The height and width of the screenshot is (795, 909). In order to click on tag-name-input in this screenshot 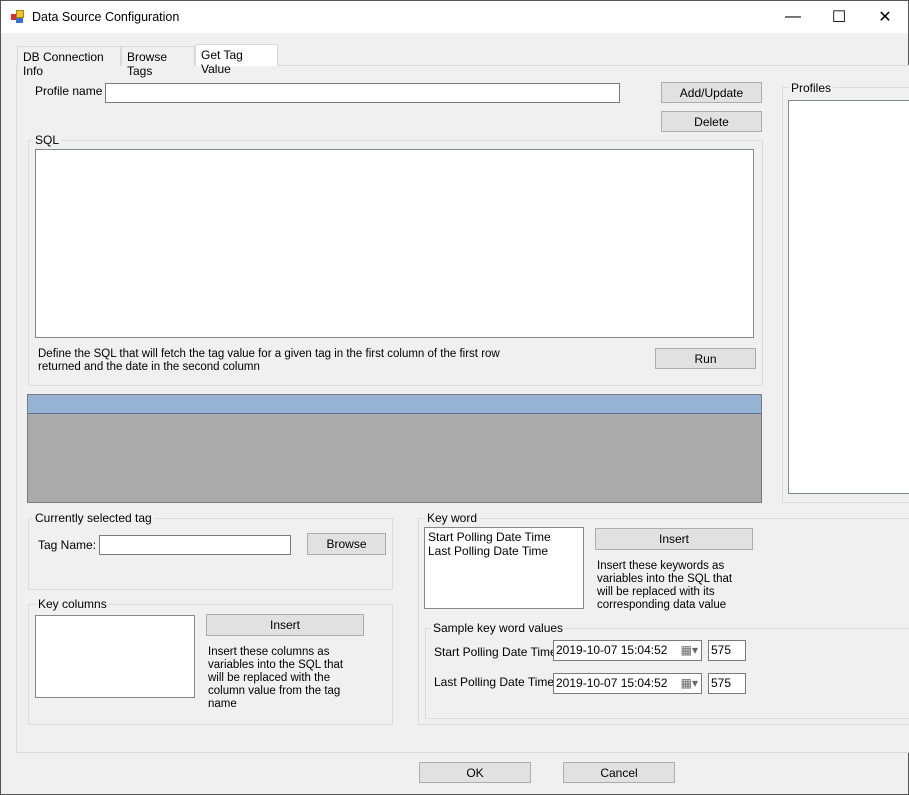, I will do `click(195, 545)`.